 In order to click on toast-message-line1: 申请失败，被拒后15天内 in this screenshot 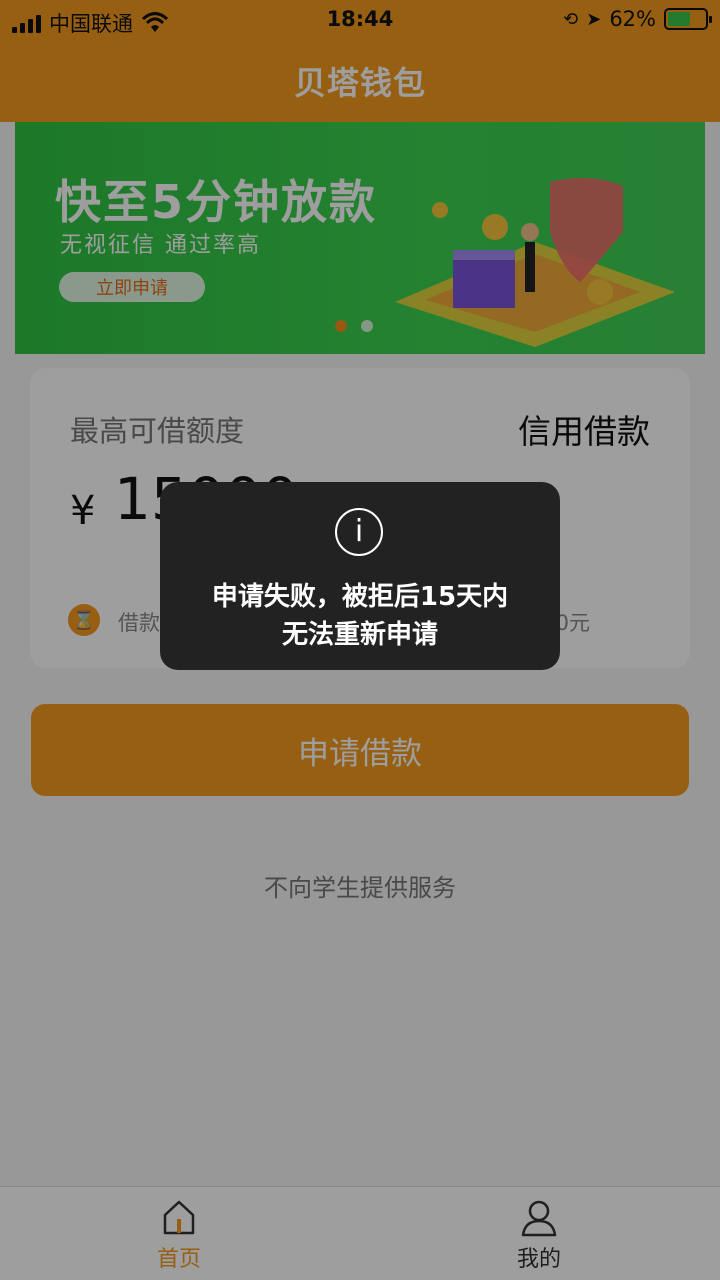, I will do `click(360, 597)`.